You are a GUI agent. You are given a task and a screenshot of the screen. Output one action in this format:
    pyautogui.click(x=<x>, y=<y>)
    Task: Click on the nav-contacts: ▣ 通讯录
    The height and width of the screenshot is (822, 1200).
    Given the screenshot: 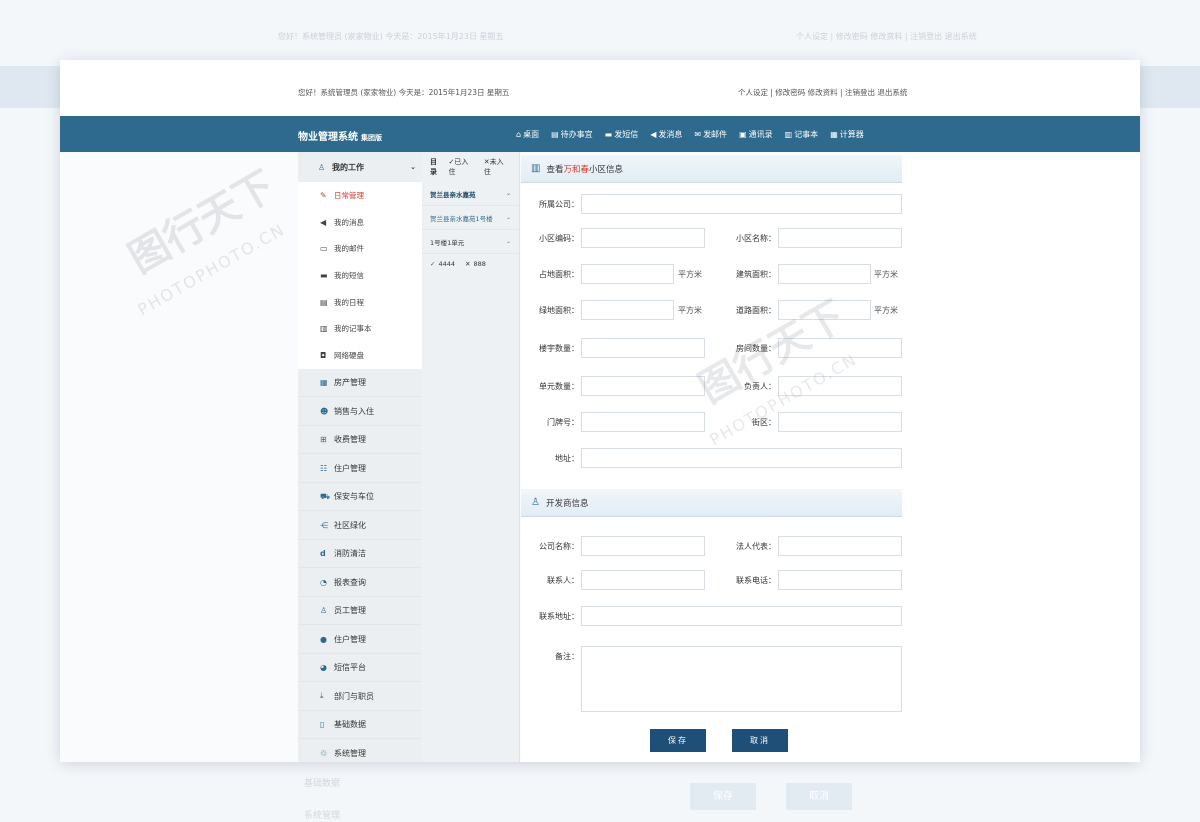 What is the action you would take?
    pyautogui.click(x=756, y=134)
    